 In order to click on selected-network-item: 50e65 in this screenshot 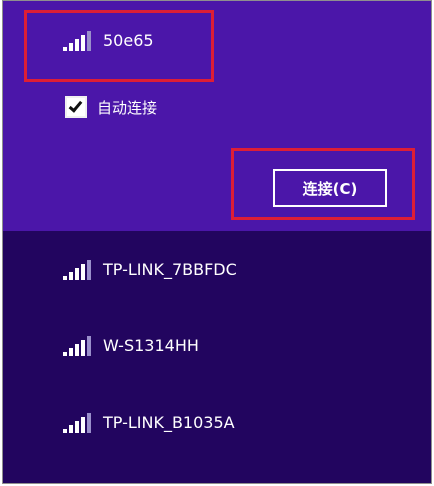, I will do `click(107, 41)`.